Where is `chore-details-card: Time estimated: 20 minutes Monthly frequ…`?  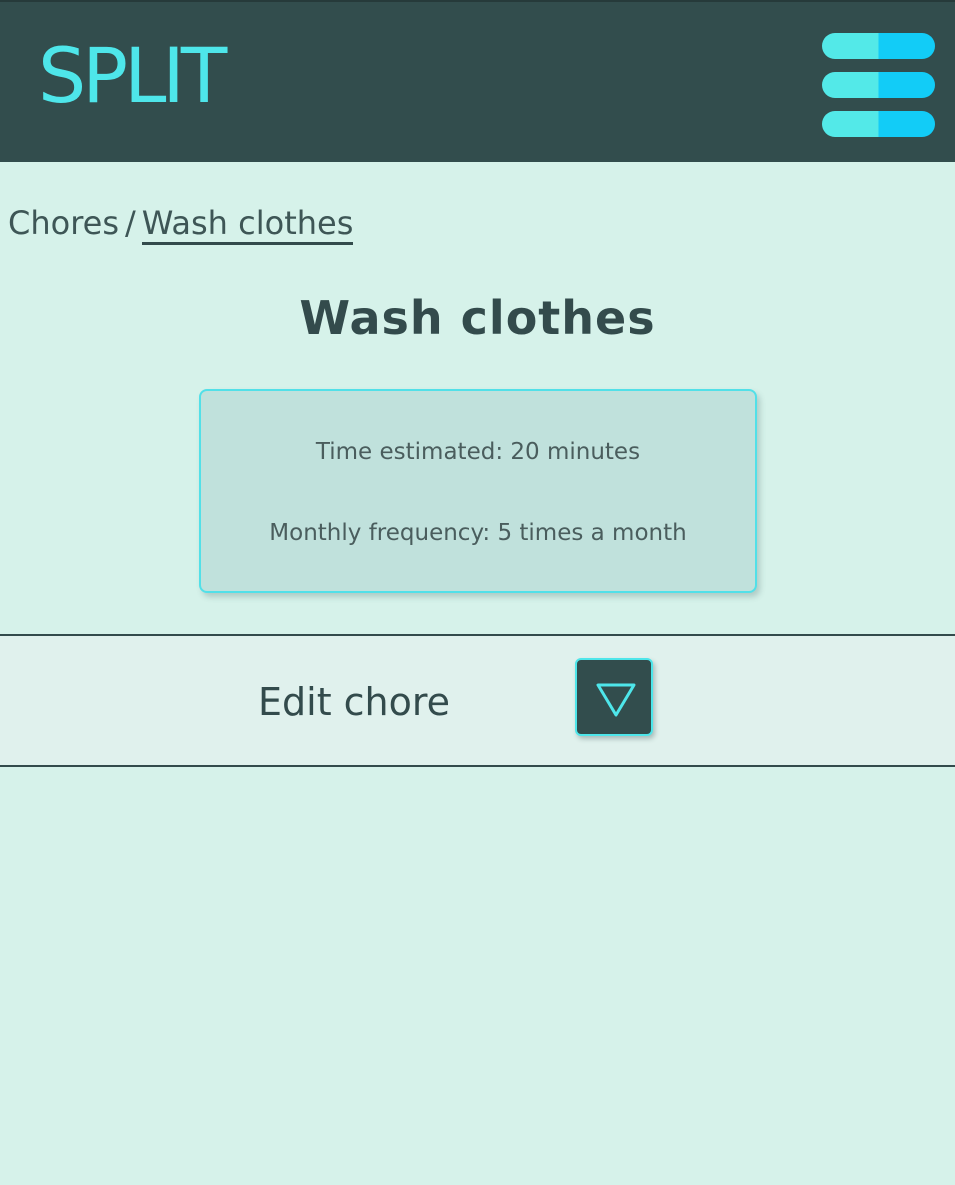
chore-details-card: Time estimated: 20 minutes Monthly frequ… is located at coordinates (478, 491).